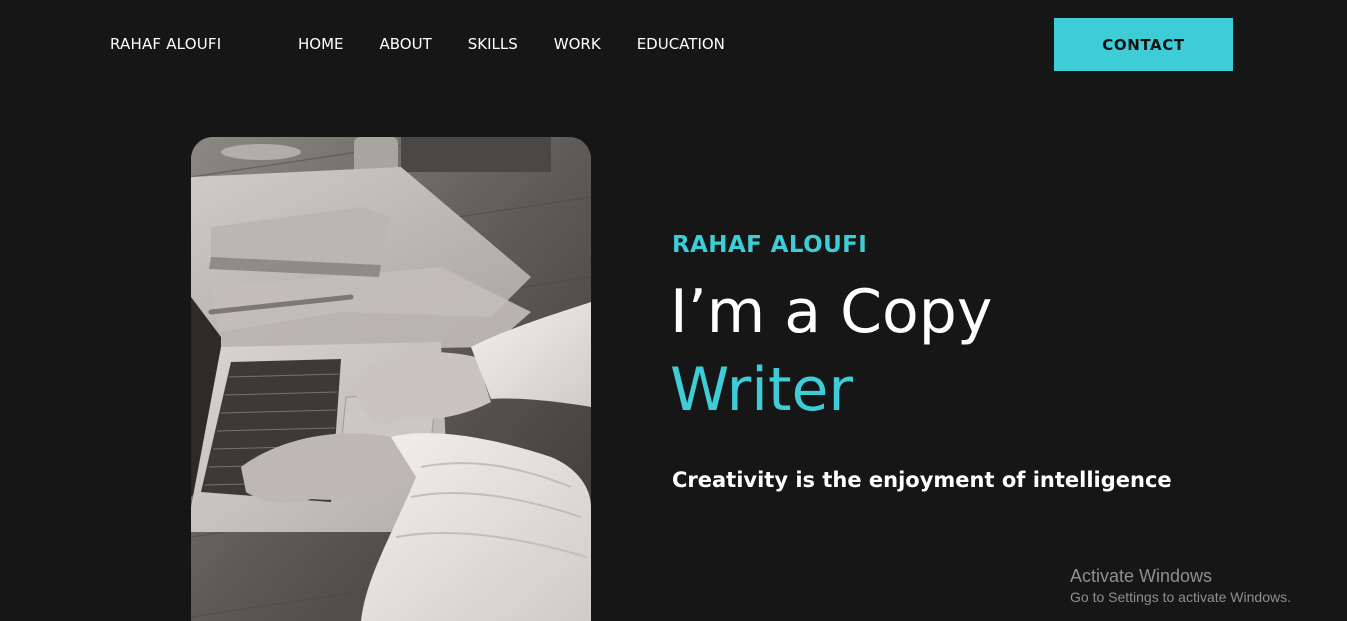 The width and height of the screenshot is (1347, 621). Describe the element at coordinates (1180, 597) in the screenshot. I see `watermark-subtitle: Go to Settings to activate Windows.` at that location.